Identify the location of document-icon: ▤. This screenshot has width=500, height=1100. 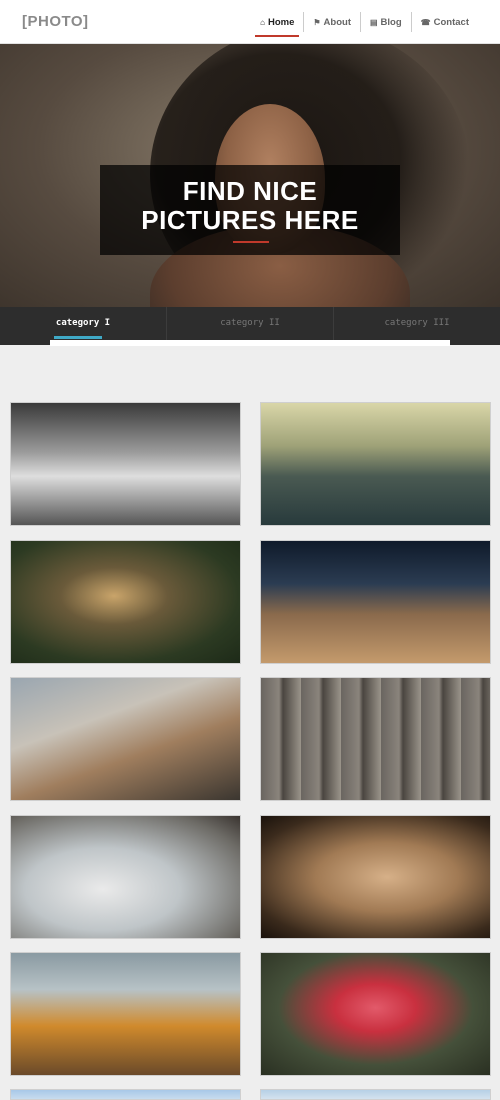
(373, 22).